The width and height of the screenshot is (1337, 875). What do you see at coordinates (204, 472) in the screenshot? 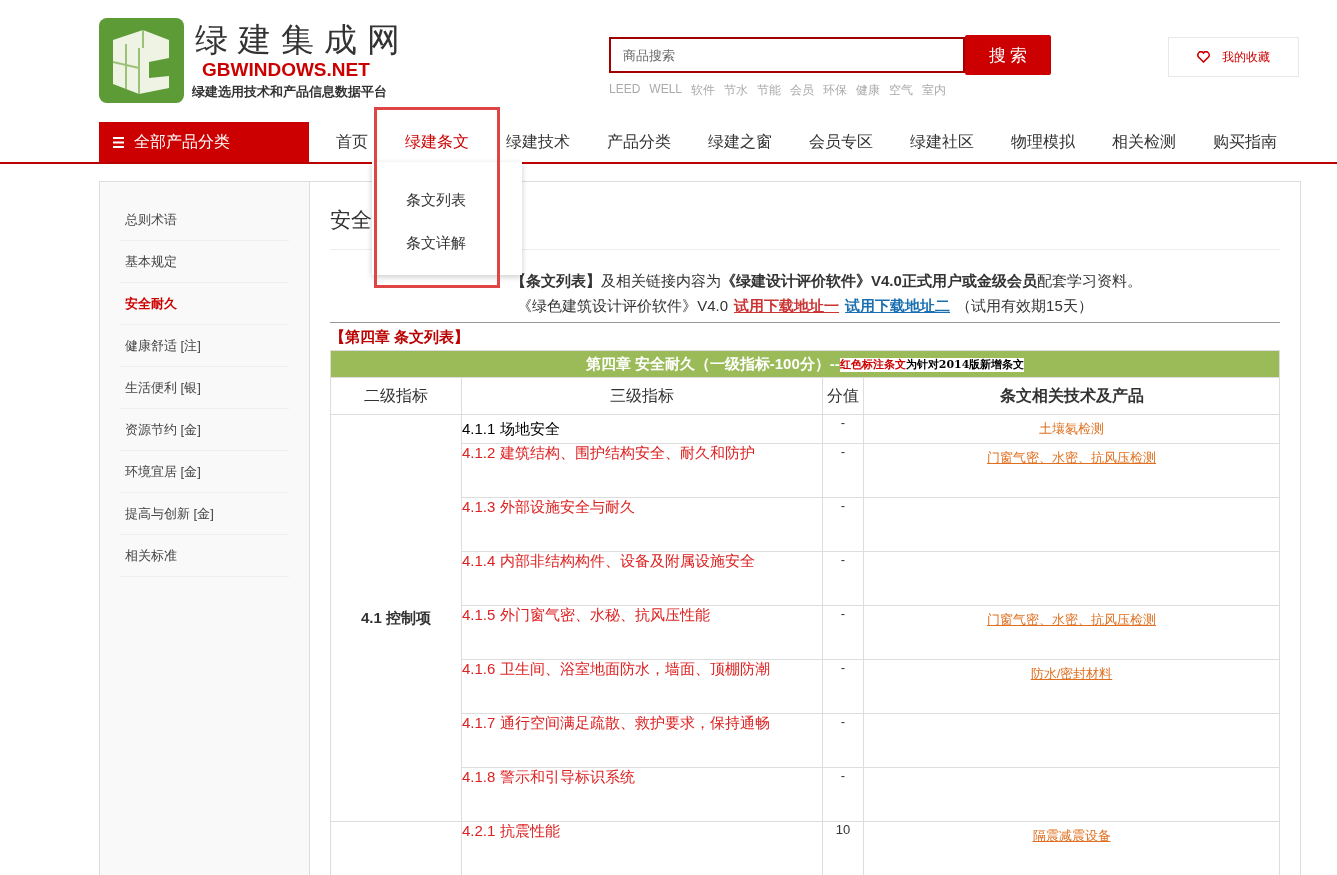
I see `sidebar-item: 环境宜居 [金]` at bounding box center [204, 472].